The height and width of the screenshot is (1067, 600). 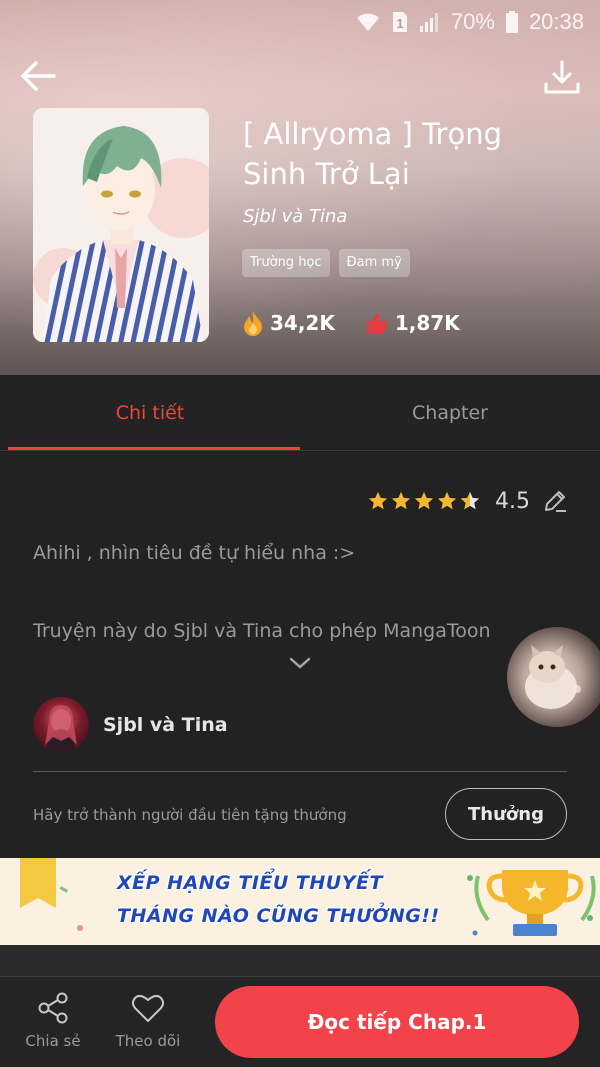 I want to click on cover-illustration, so click(x=121, y=225).